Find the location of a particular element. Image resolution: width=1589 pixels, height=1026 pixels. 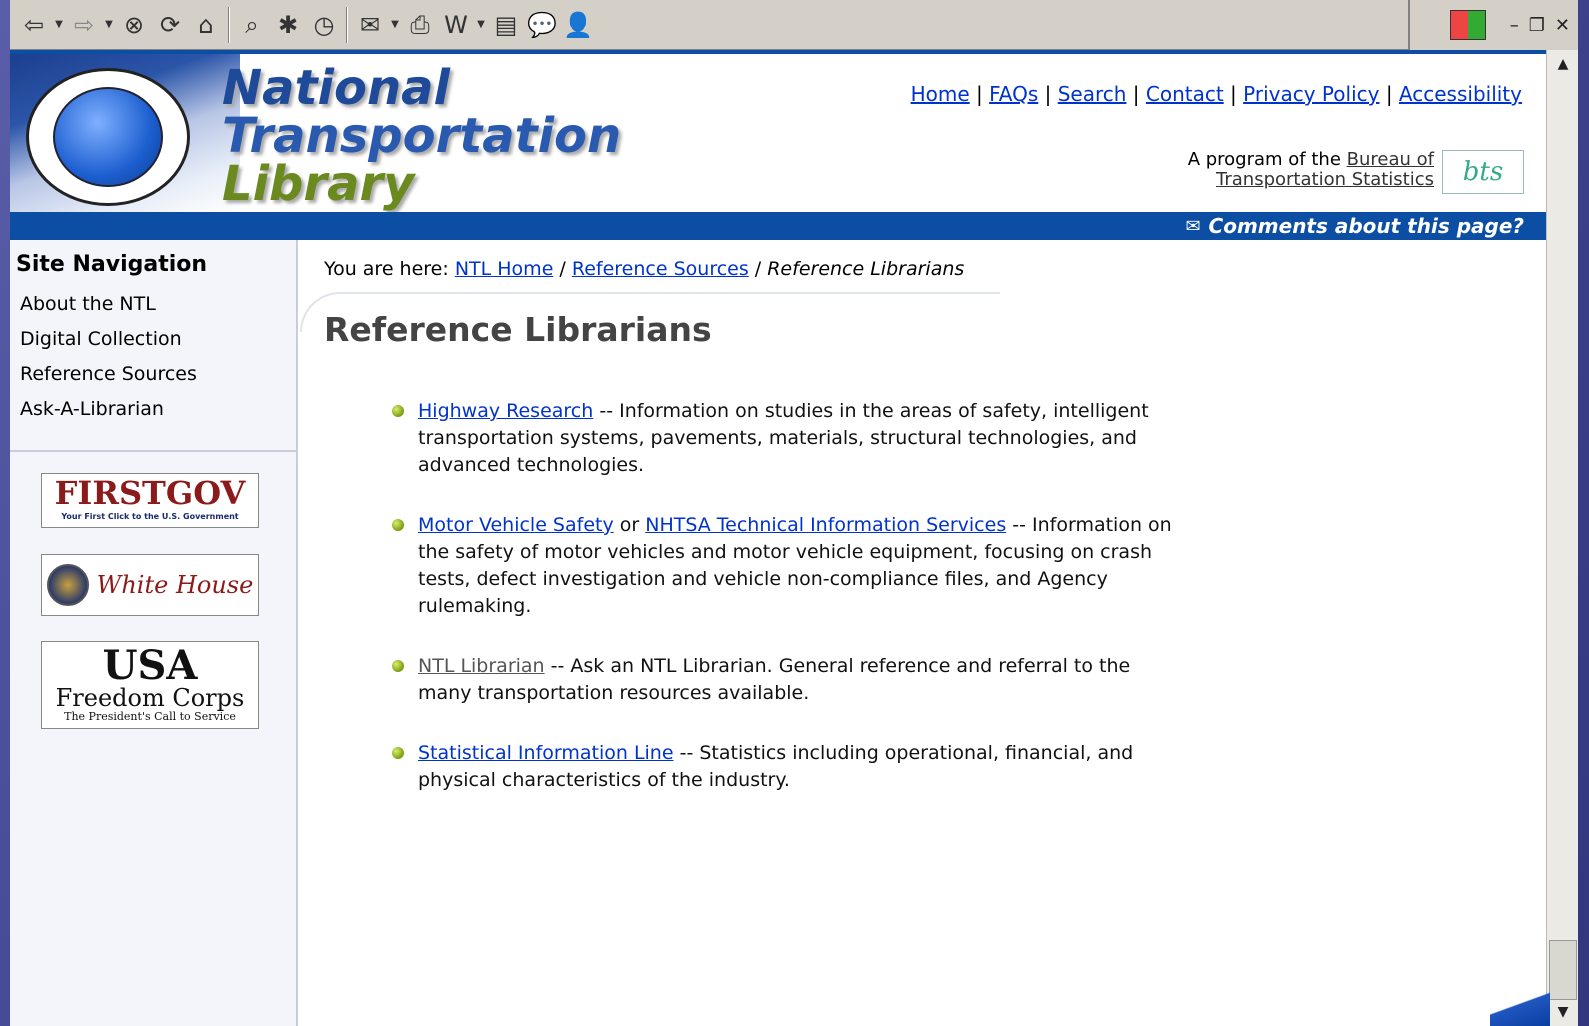

forward-dropdown-icon: ▼ is located at coordinates (109, 25).